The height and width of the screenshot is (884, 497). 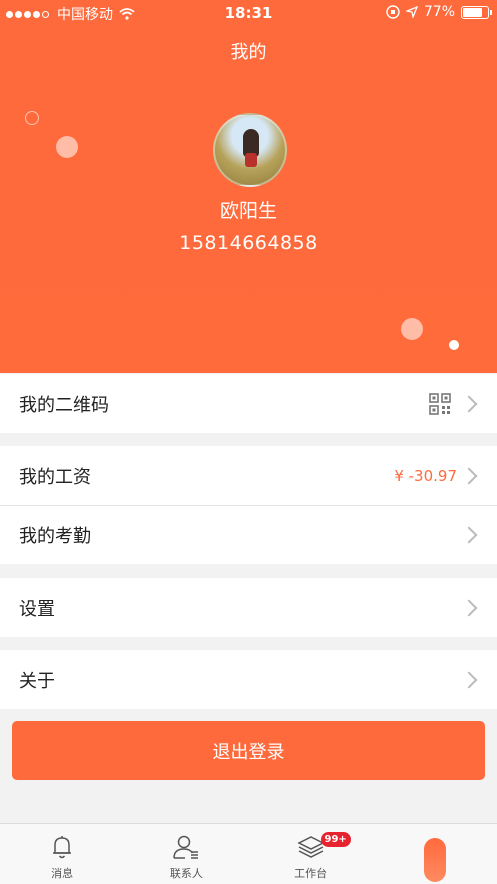 What do you see at coordinates (62, 873) in the screenshot?
I see `tab-messages-label: 消息` at bounding box center [62, 873].